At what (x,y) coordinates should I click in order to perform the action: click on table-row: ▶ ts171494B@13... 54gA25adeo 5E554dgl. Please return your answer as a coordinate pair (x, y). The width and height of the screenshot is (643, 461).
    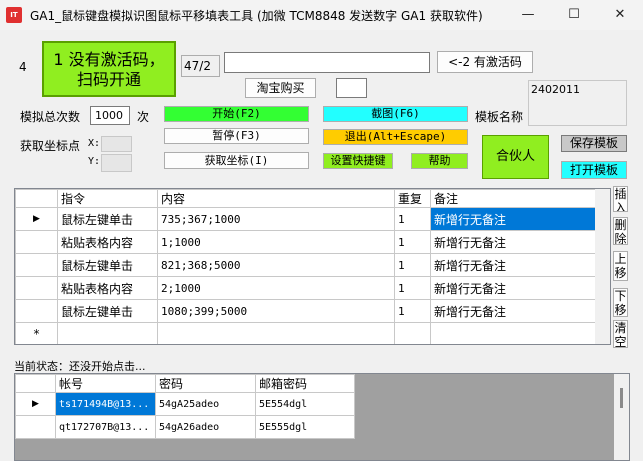
    Looking at the image, I should click on (185, 404).